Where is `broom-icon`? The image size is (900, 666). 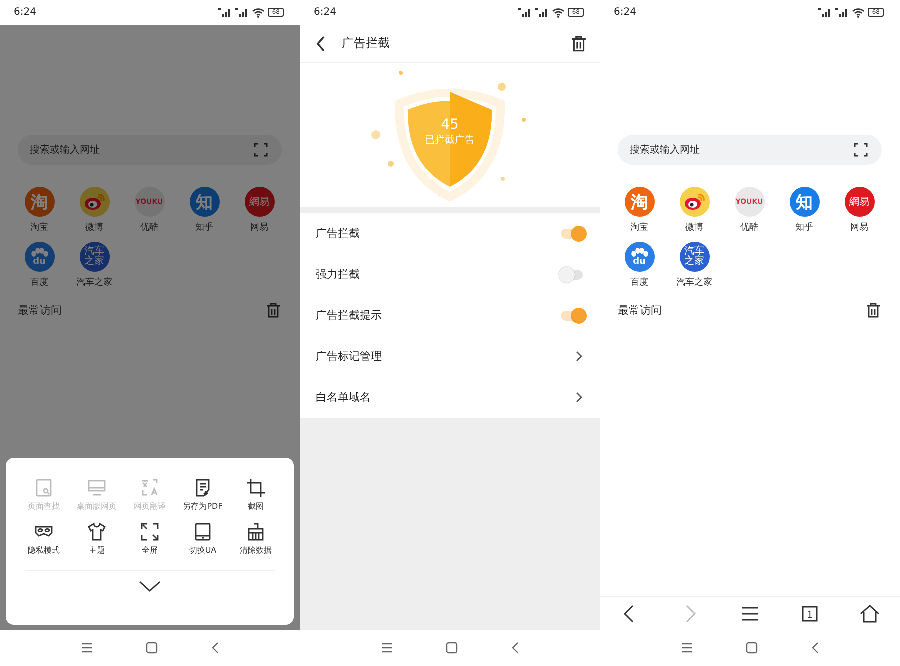
broom-icon is located at coordinates (256, 532).